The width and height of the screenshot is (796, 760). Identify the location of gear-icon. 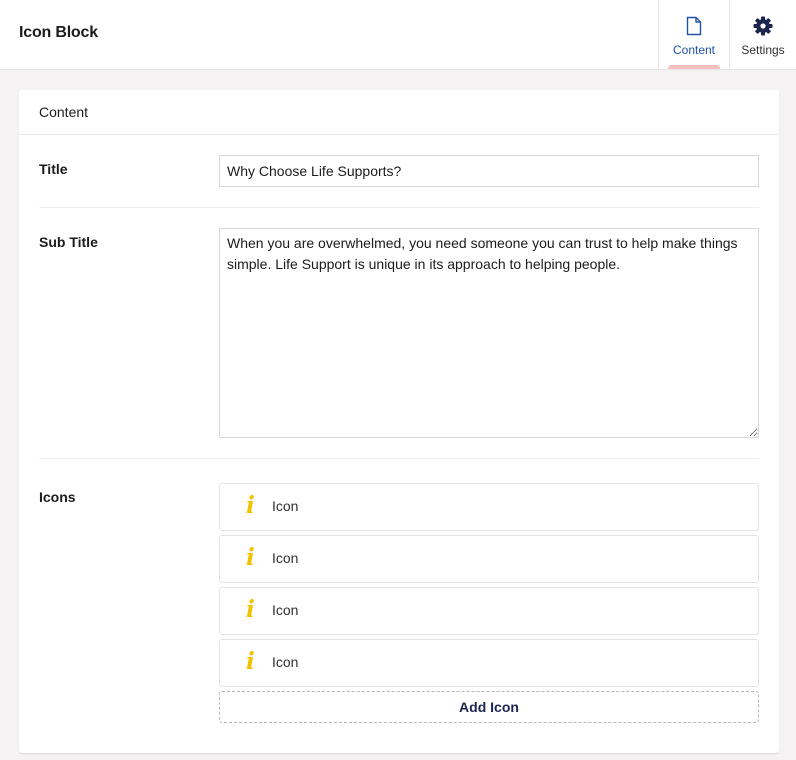
(763, 26).